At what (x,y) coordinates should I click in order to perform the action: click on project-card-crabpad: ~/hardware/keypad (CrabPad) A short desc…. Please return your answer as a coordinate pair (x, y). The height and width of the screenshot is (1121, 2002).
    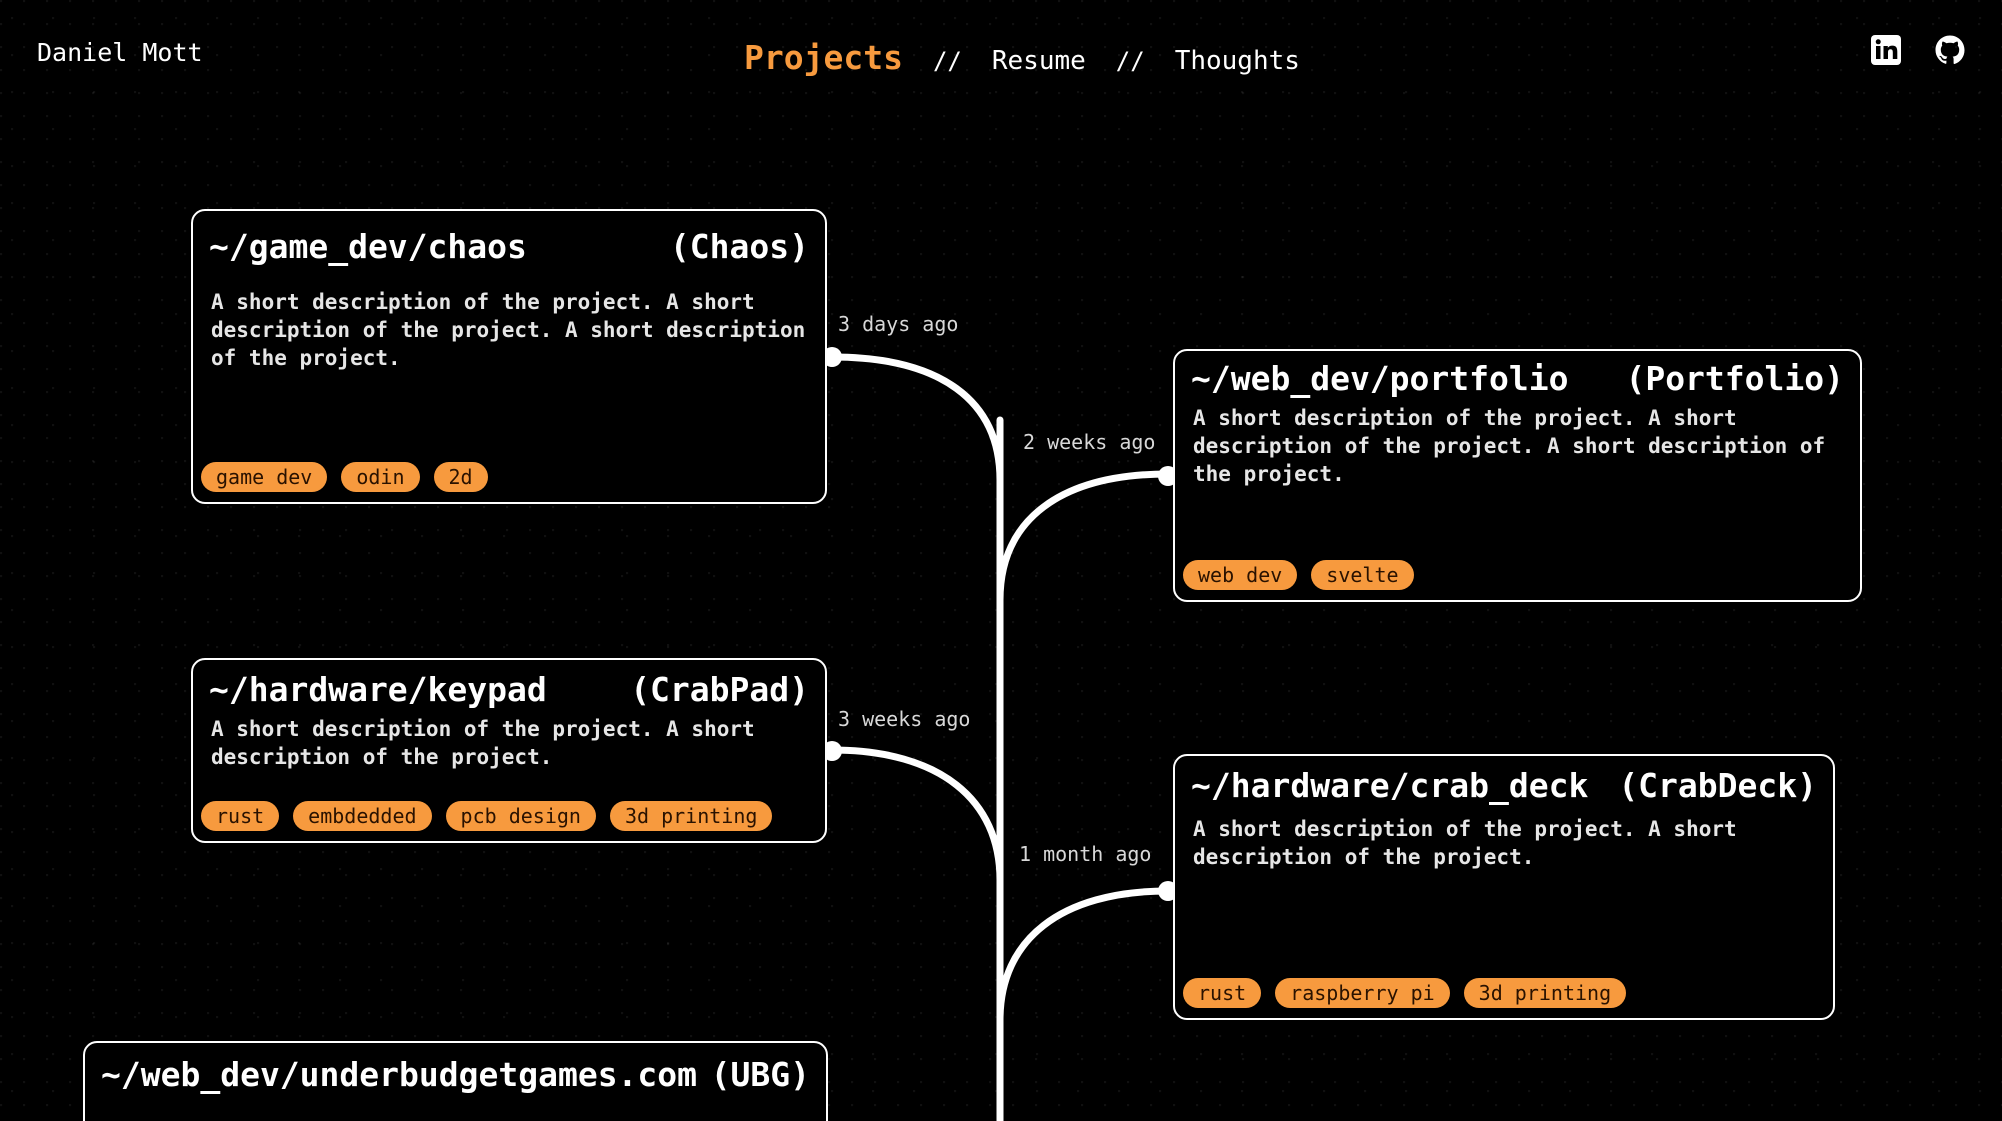
    Looking at the image, I should click on (509, 750).